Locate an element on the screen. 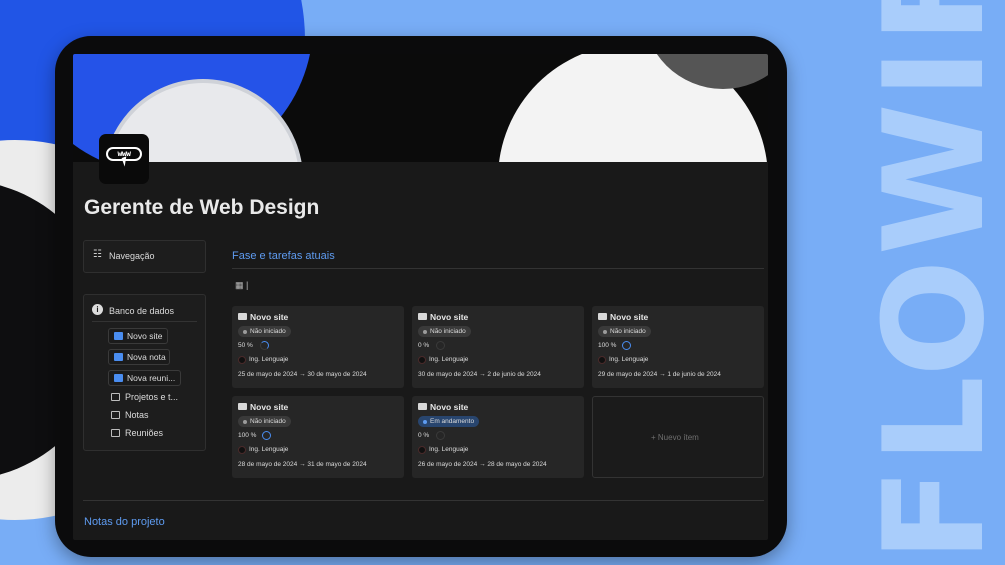  progress-value: 50 % is located at coordinates (245, 345).